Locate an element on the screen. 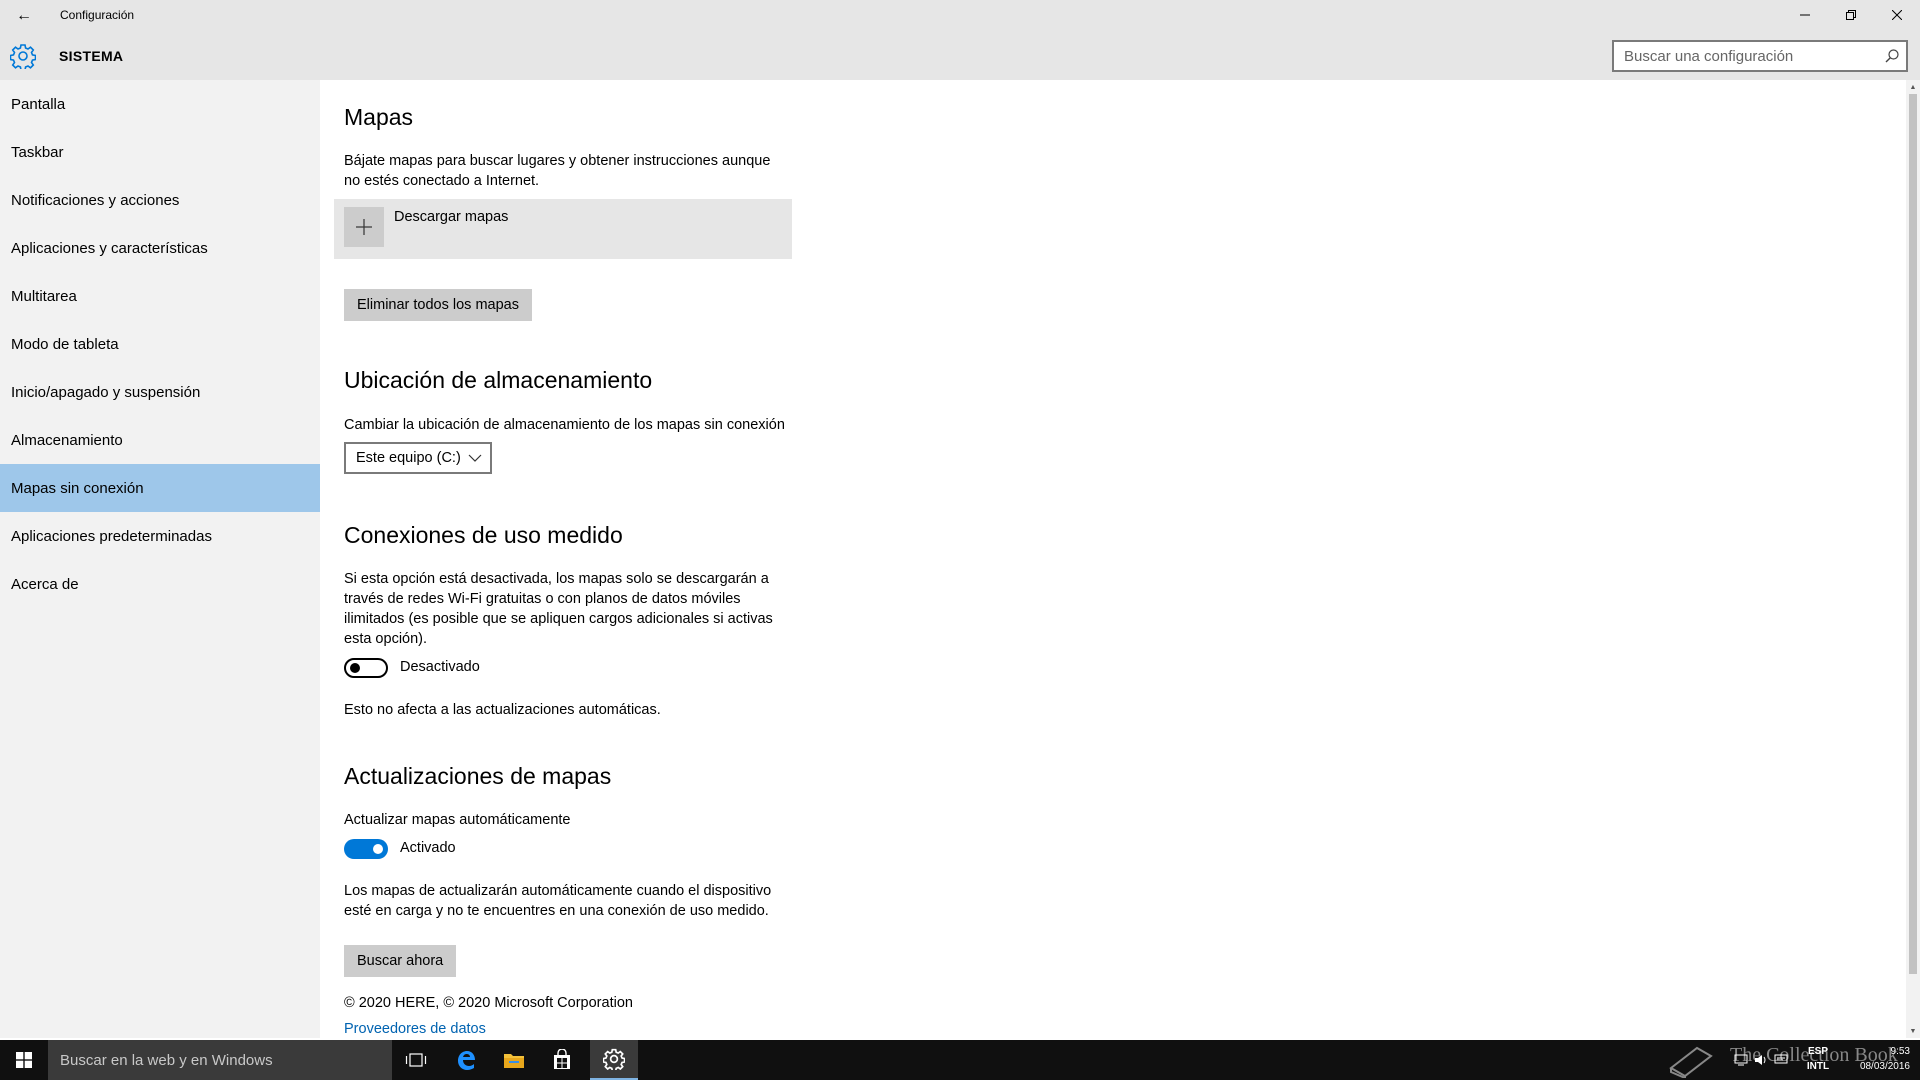 The image size is (1920, 1080). sidebar-item-aplicaciones-predeterminadas: Aplicaciones predeterminadas is located at coordinates (160, 536).